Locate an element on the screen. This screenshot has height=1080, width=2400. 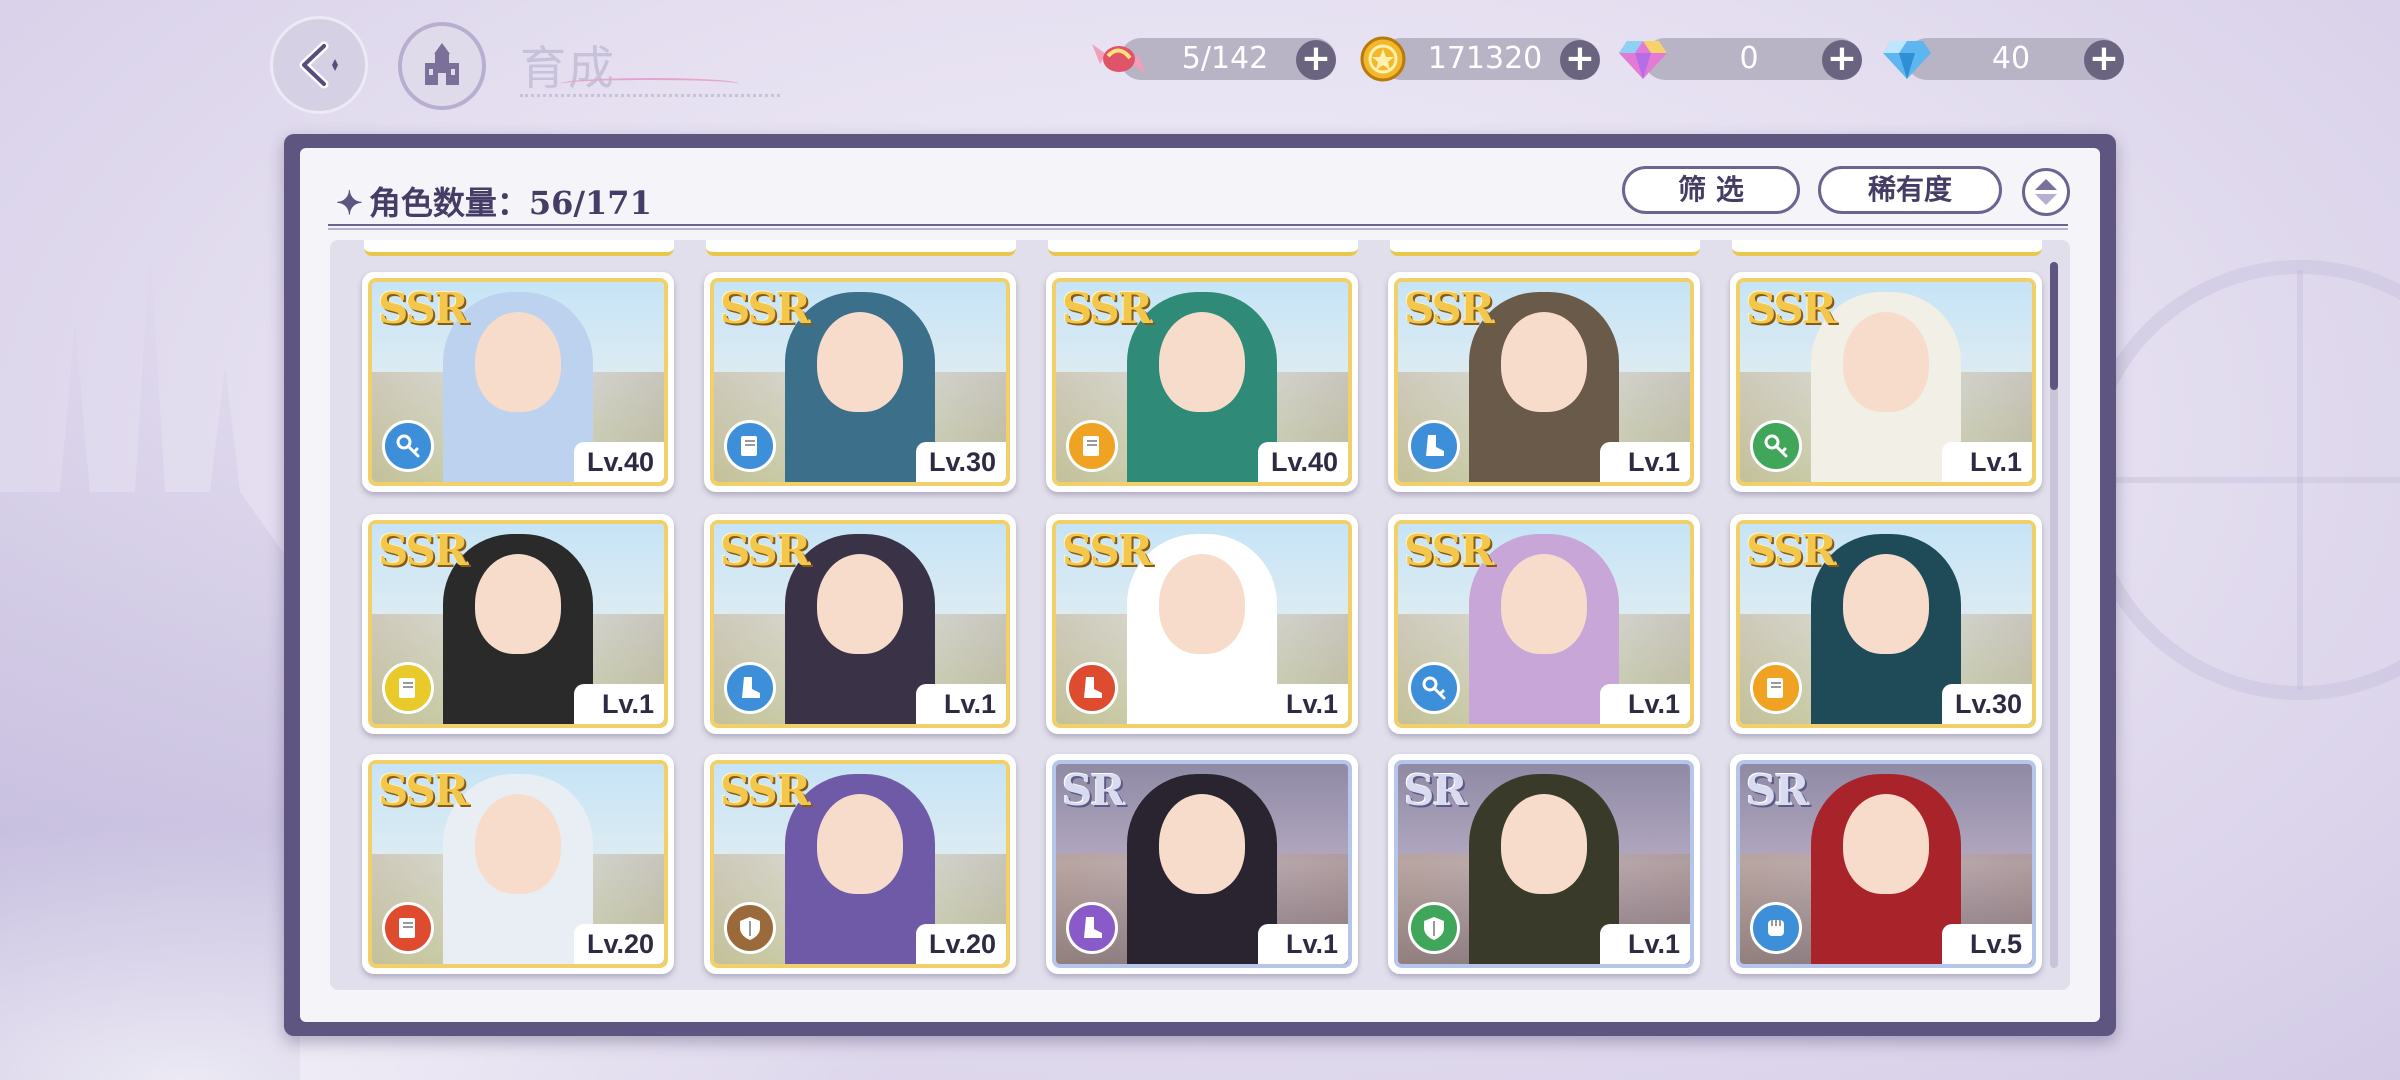
back-arrow-icon is located at coordinates (318, 65).